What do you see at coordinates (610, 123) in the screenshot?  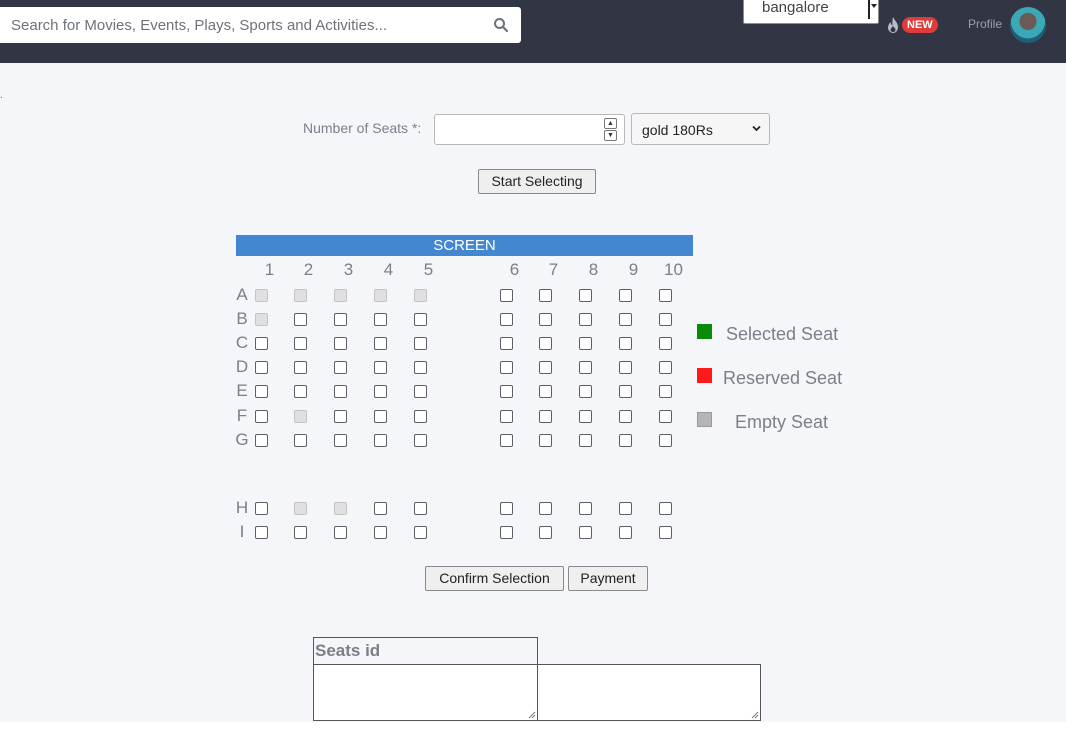 I see `spinner-up-icon: ▲` at bounding box center [610, 123].